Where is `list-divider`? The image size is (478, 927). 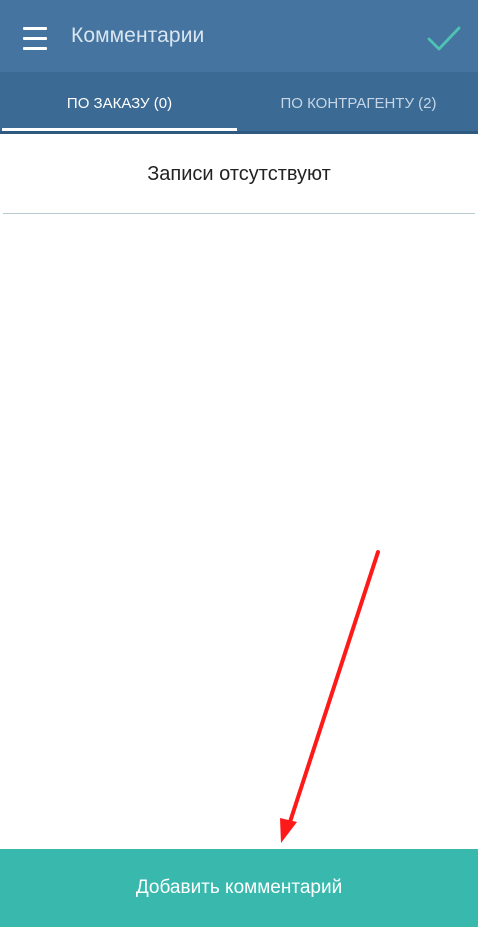 list-divider is located at coordinates (239, 213).